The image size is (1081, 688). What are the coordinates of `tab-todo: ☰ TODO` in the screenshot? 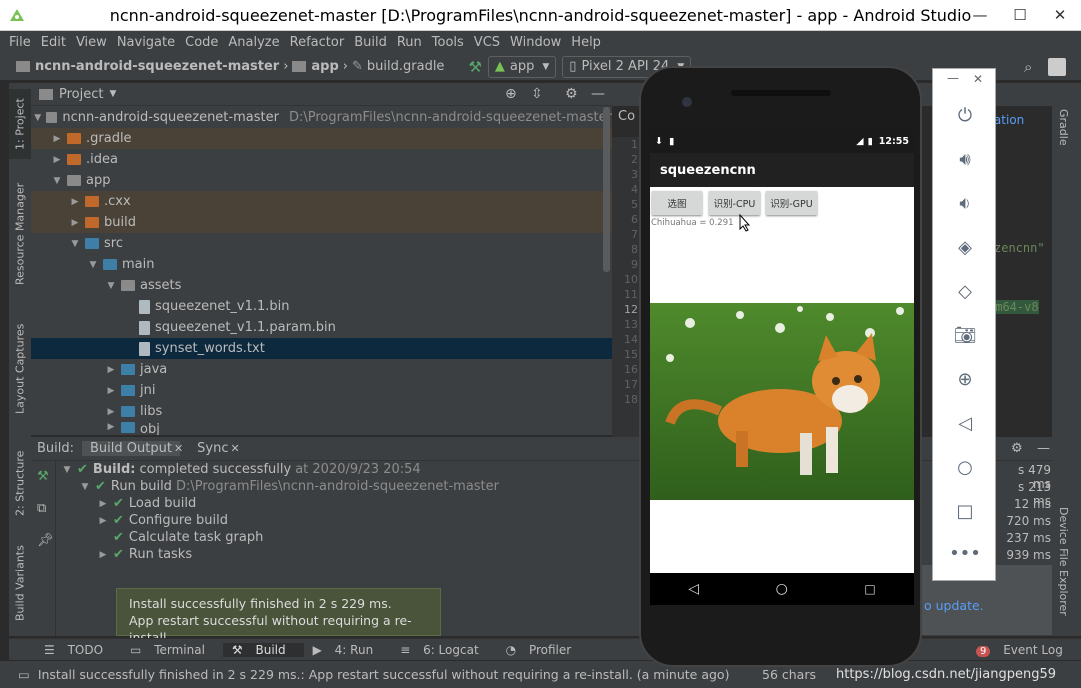 It's located at (78, 650).